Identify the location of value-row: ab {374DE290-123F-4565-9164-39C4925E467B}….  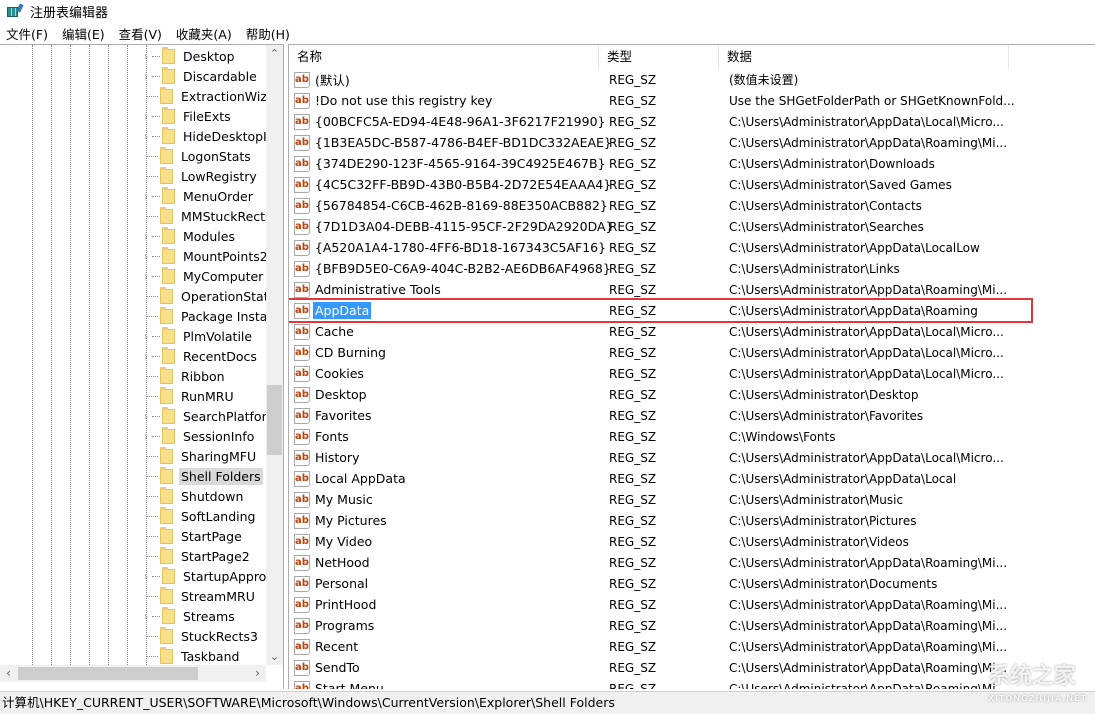
(692, 163).